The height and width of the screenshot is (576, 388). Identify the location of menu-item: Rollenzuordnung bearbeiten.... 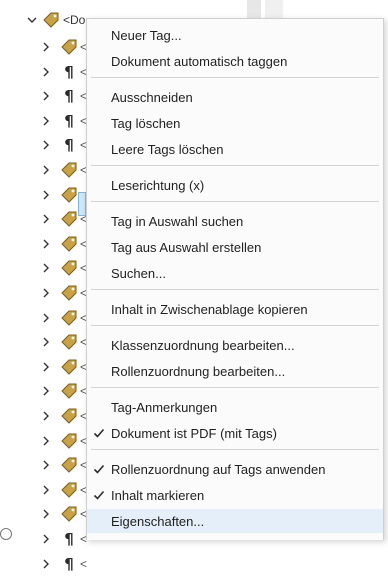
(235, 371).